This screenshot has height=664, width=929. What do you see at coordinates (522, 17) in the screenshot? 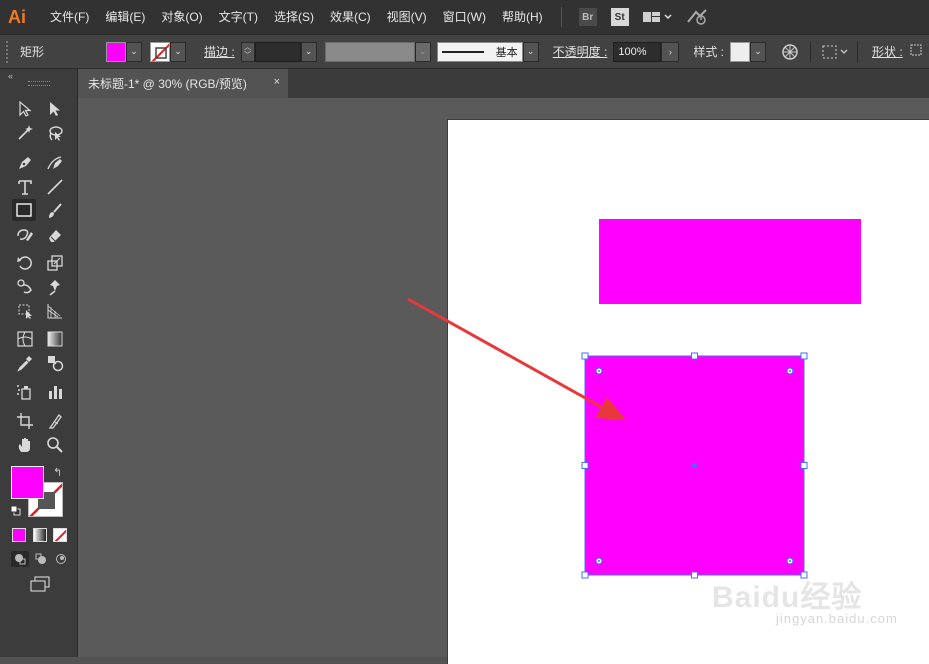
I see `menu-help: 帮助(H)` at bounding box center [522, 17].